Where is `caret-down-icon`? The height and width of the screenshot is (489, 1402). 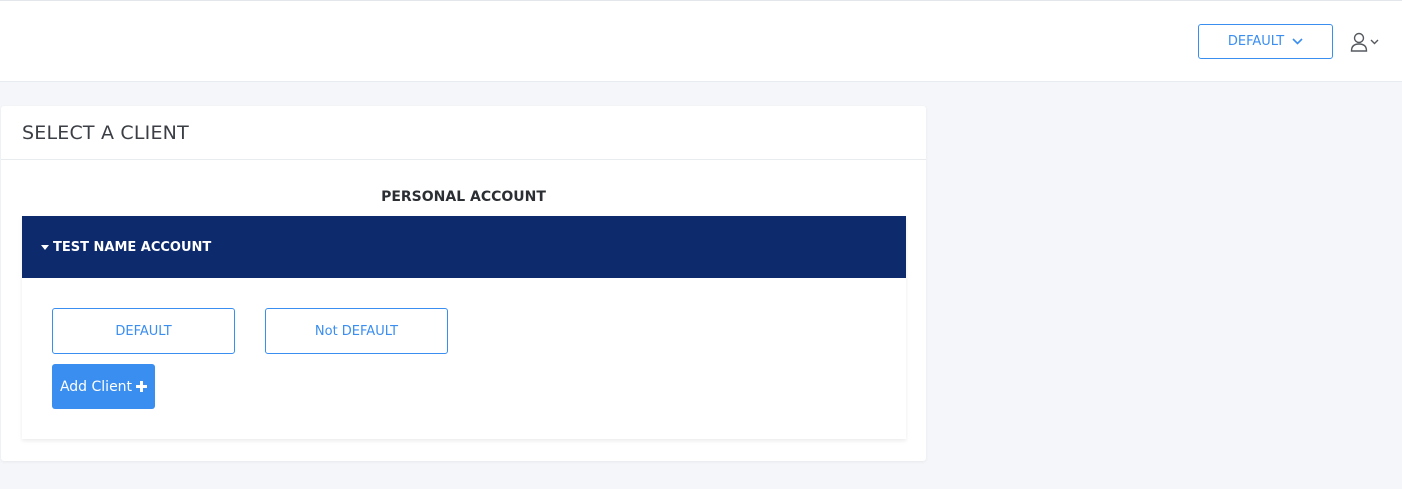 caret-down-icon is located at coordinates (45, 247).